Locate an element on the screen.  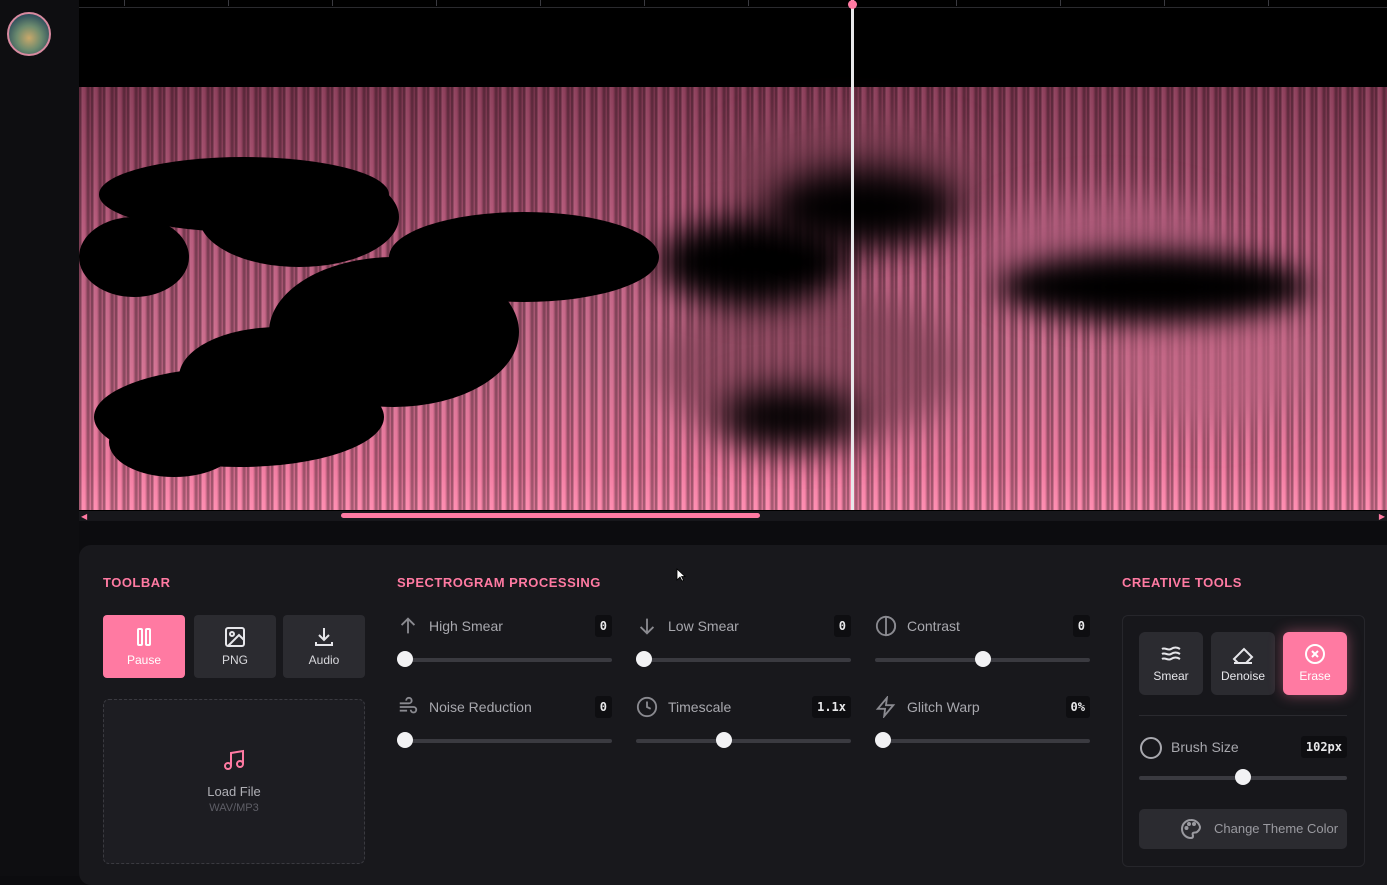
export-audio-button: Audio is located at coordinates (324, 646).